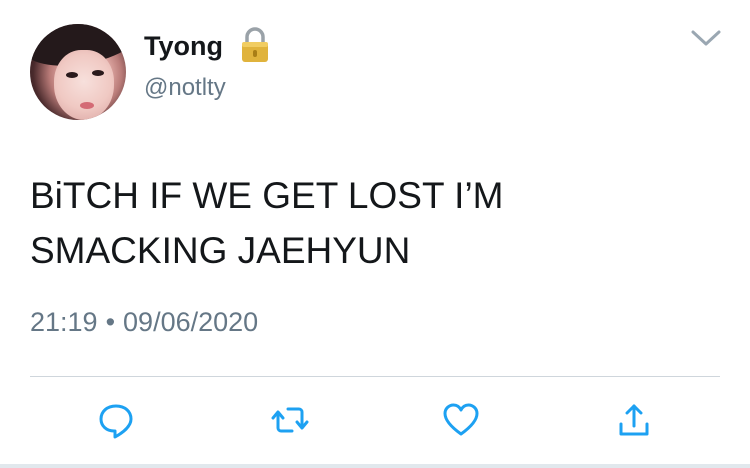  What do you see at coordinates (375, 466) in the screenshot?
I see `bottom-bar` at bounding box center [375, 466].